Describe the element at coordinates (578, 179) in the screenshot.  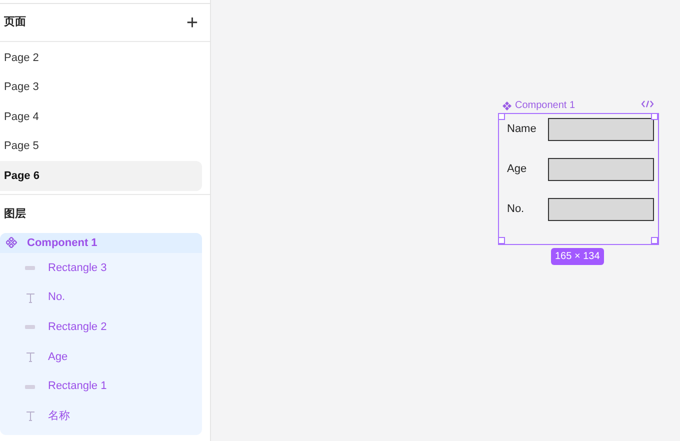
I see `selection-frame: Name Age No.` at that location.